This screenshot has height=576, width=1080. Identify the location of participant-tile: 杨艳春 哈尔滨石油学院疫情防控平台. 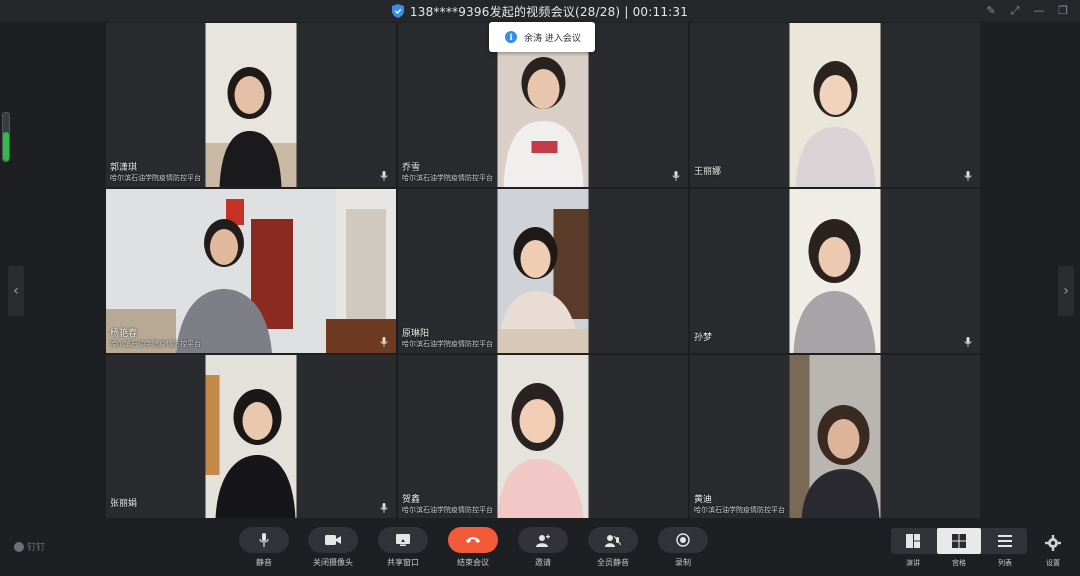
(251, 271).